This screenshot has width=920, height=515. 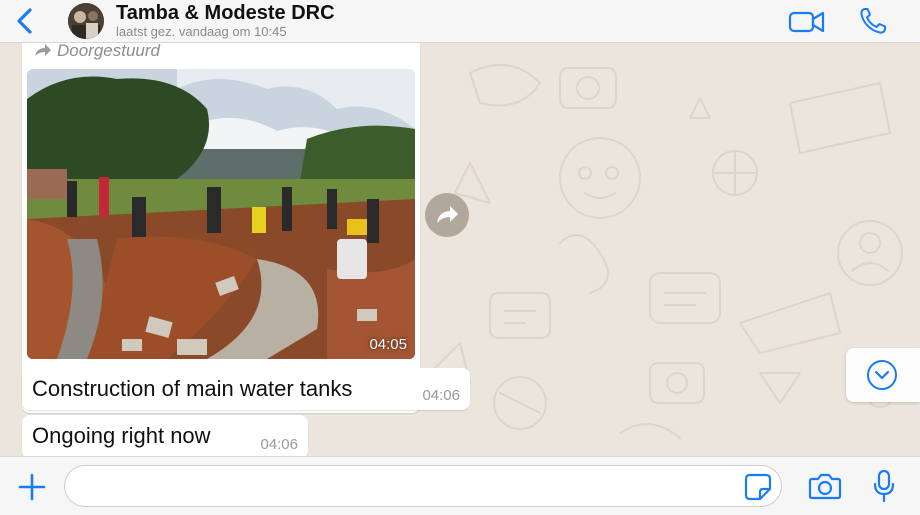 I want to click on forwarded-label: Doorgestuurd, so click(x=97, y=52).